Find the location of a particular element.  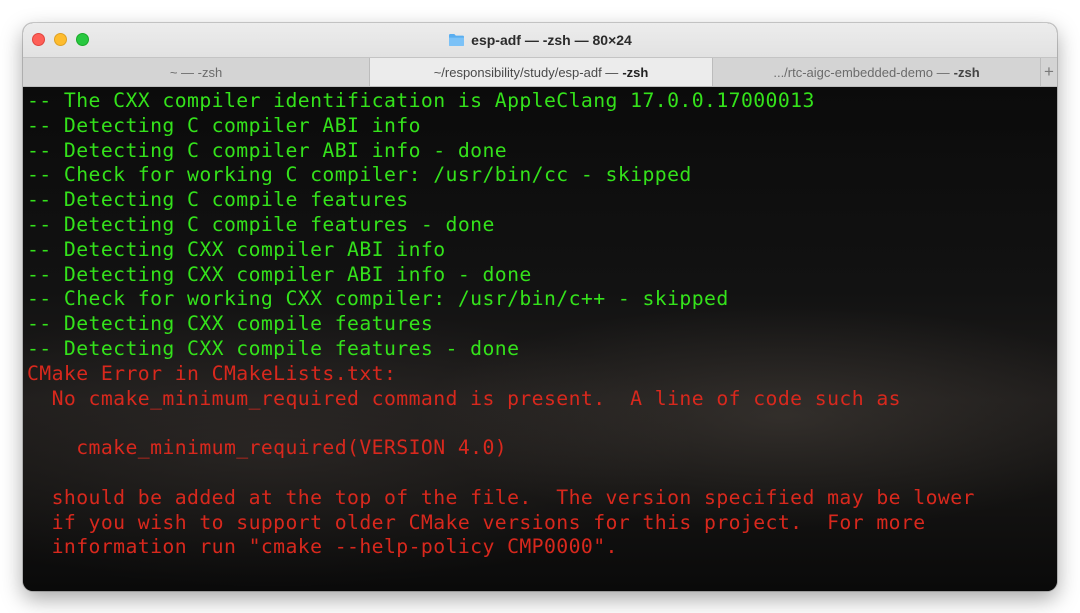

window-title-text: esp-adf — -zsh — 80×24 is located at coordinates (551, 40).